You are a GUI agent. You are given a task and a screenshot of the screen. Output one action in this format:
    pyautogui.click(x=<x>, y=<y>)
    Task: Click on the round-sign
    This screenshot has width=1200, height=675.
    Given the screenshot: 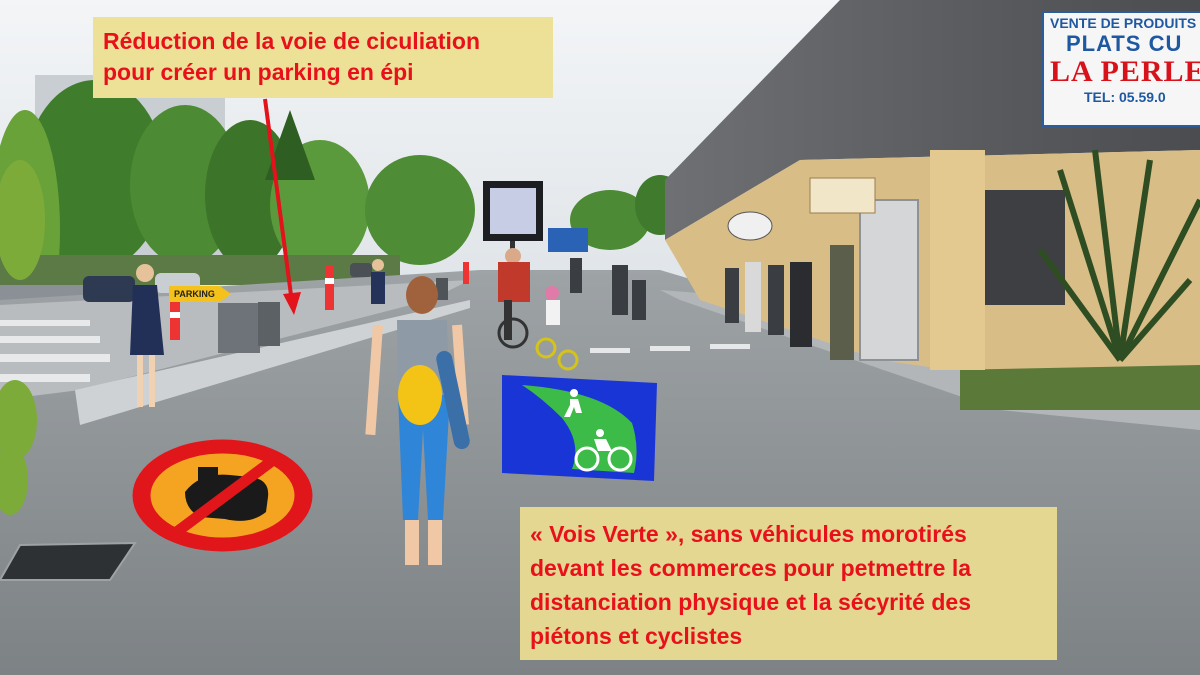 What is the action you would take?
    pyautogui.click(x=750, y=226)
    